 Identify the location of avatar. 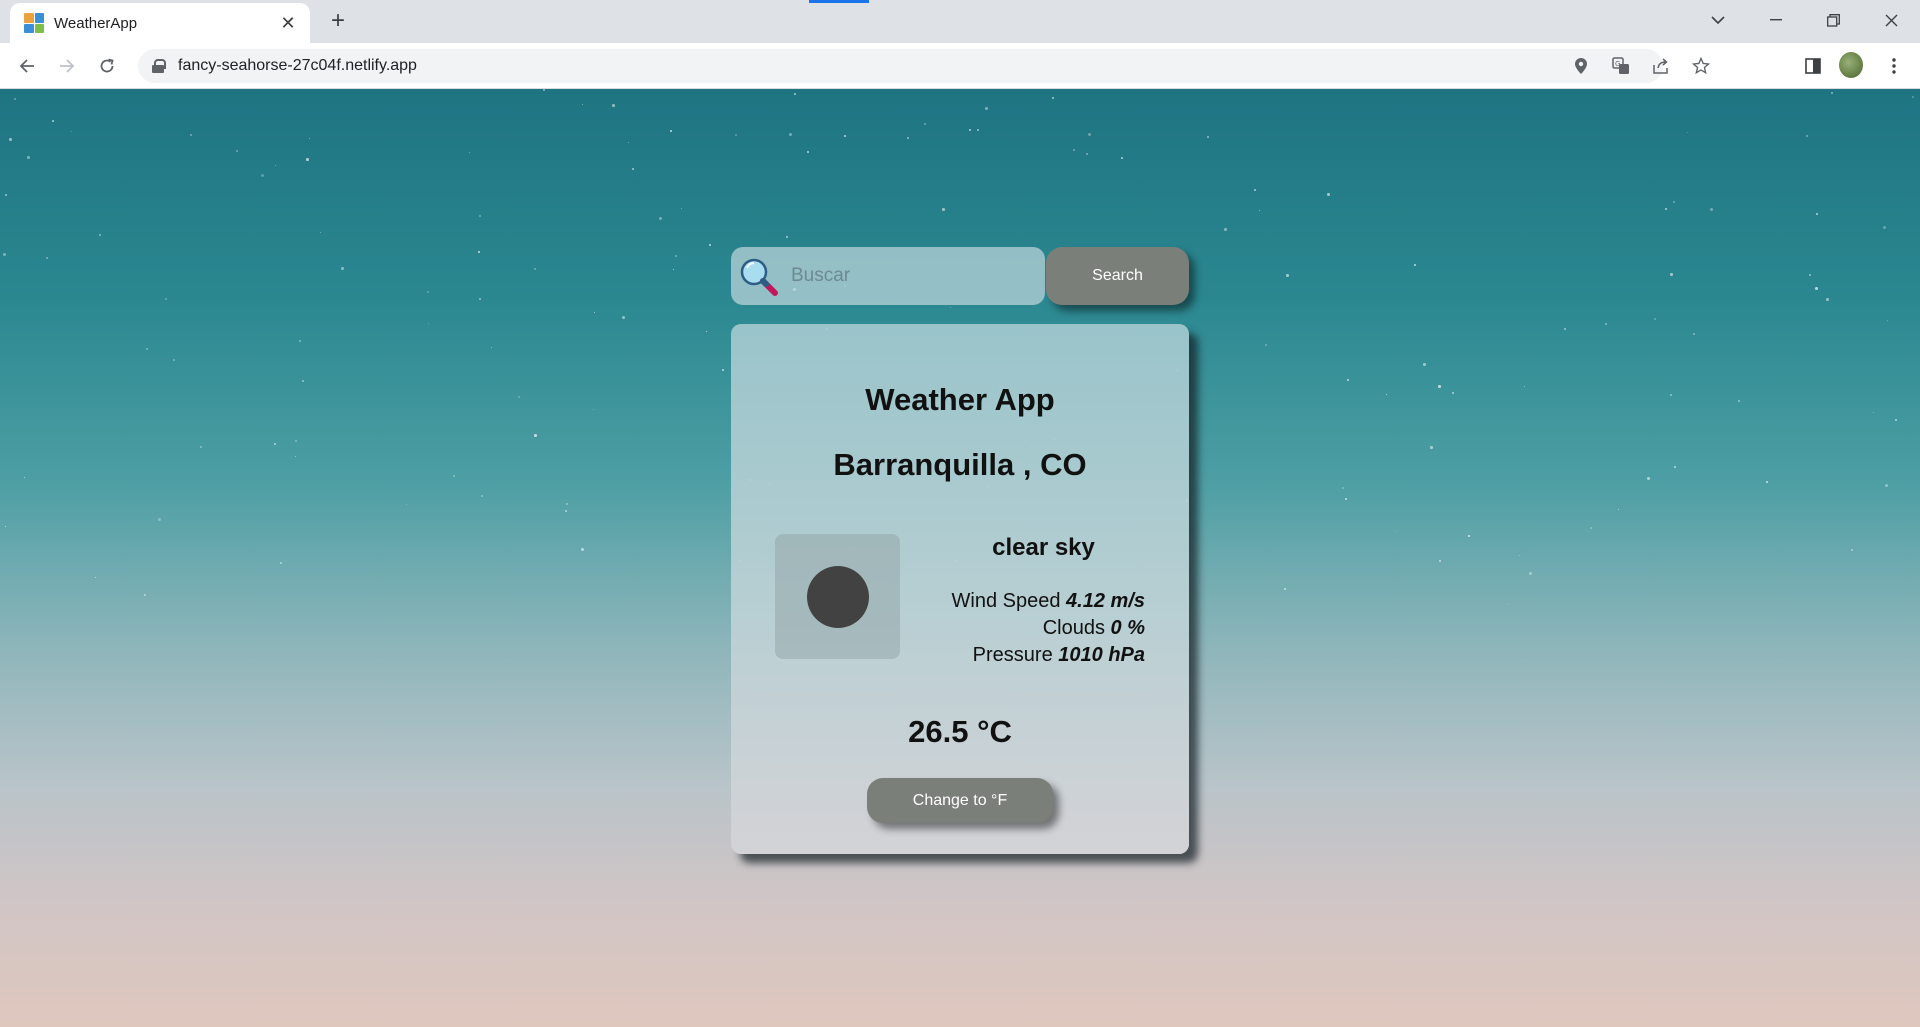
(1851, 65).